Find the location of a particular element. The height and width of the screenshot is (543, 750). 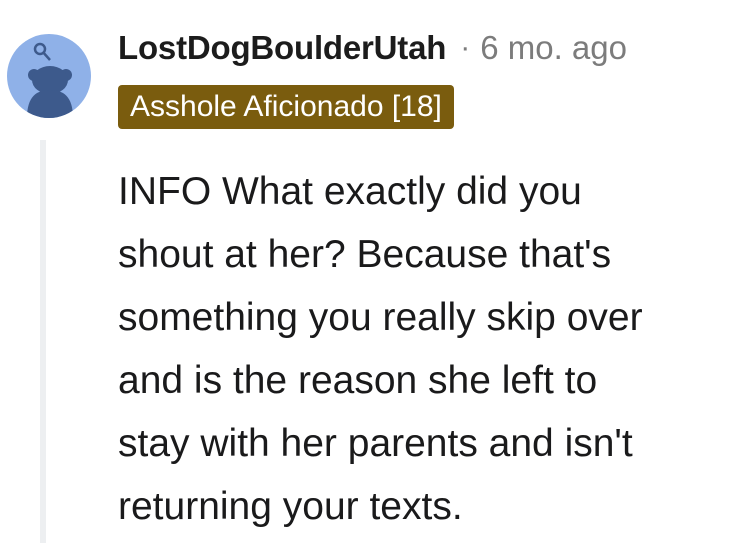

comment-body-line: and is the reason she left to is located at coordinates (358, 380).